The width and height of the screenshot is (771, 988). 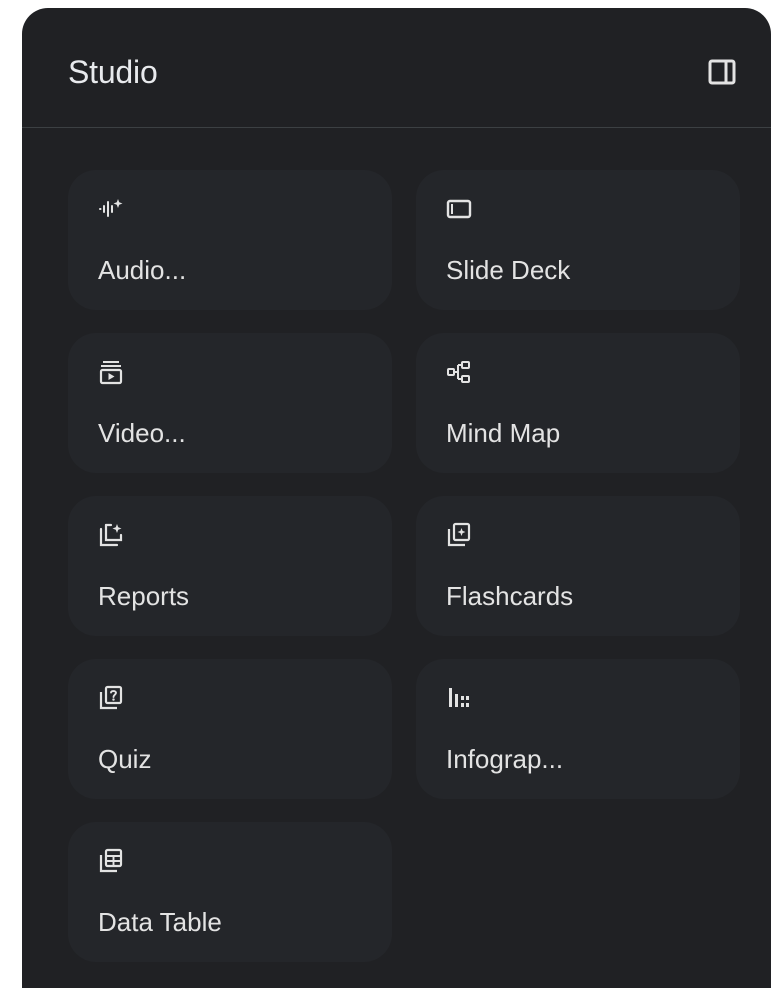 I want to click on data-table-button: Data Table, so click(x=230, y=892).